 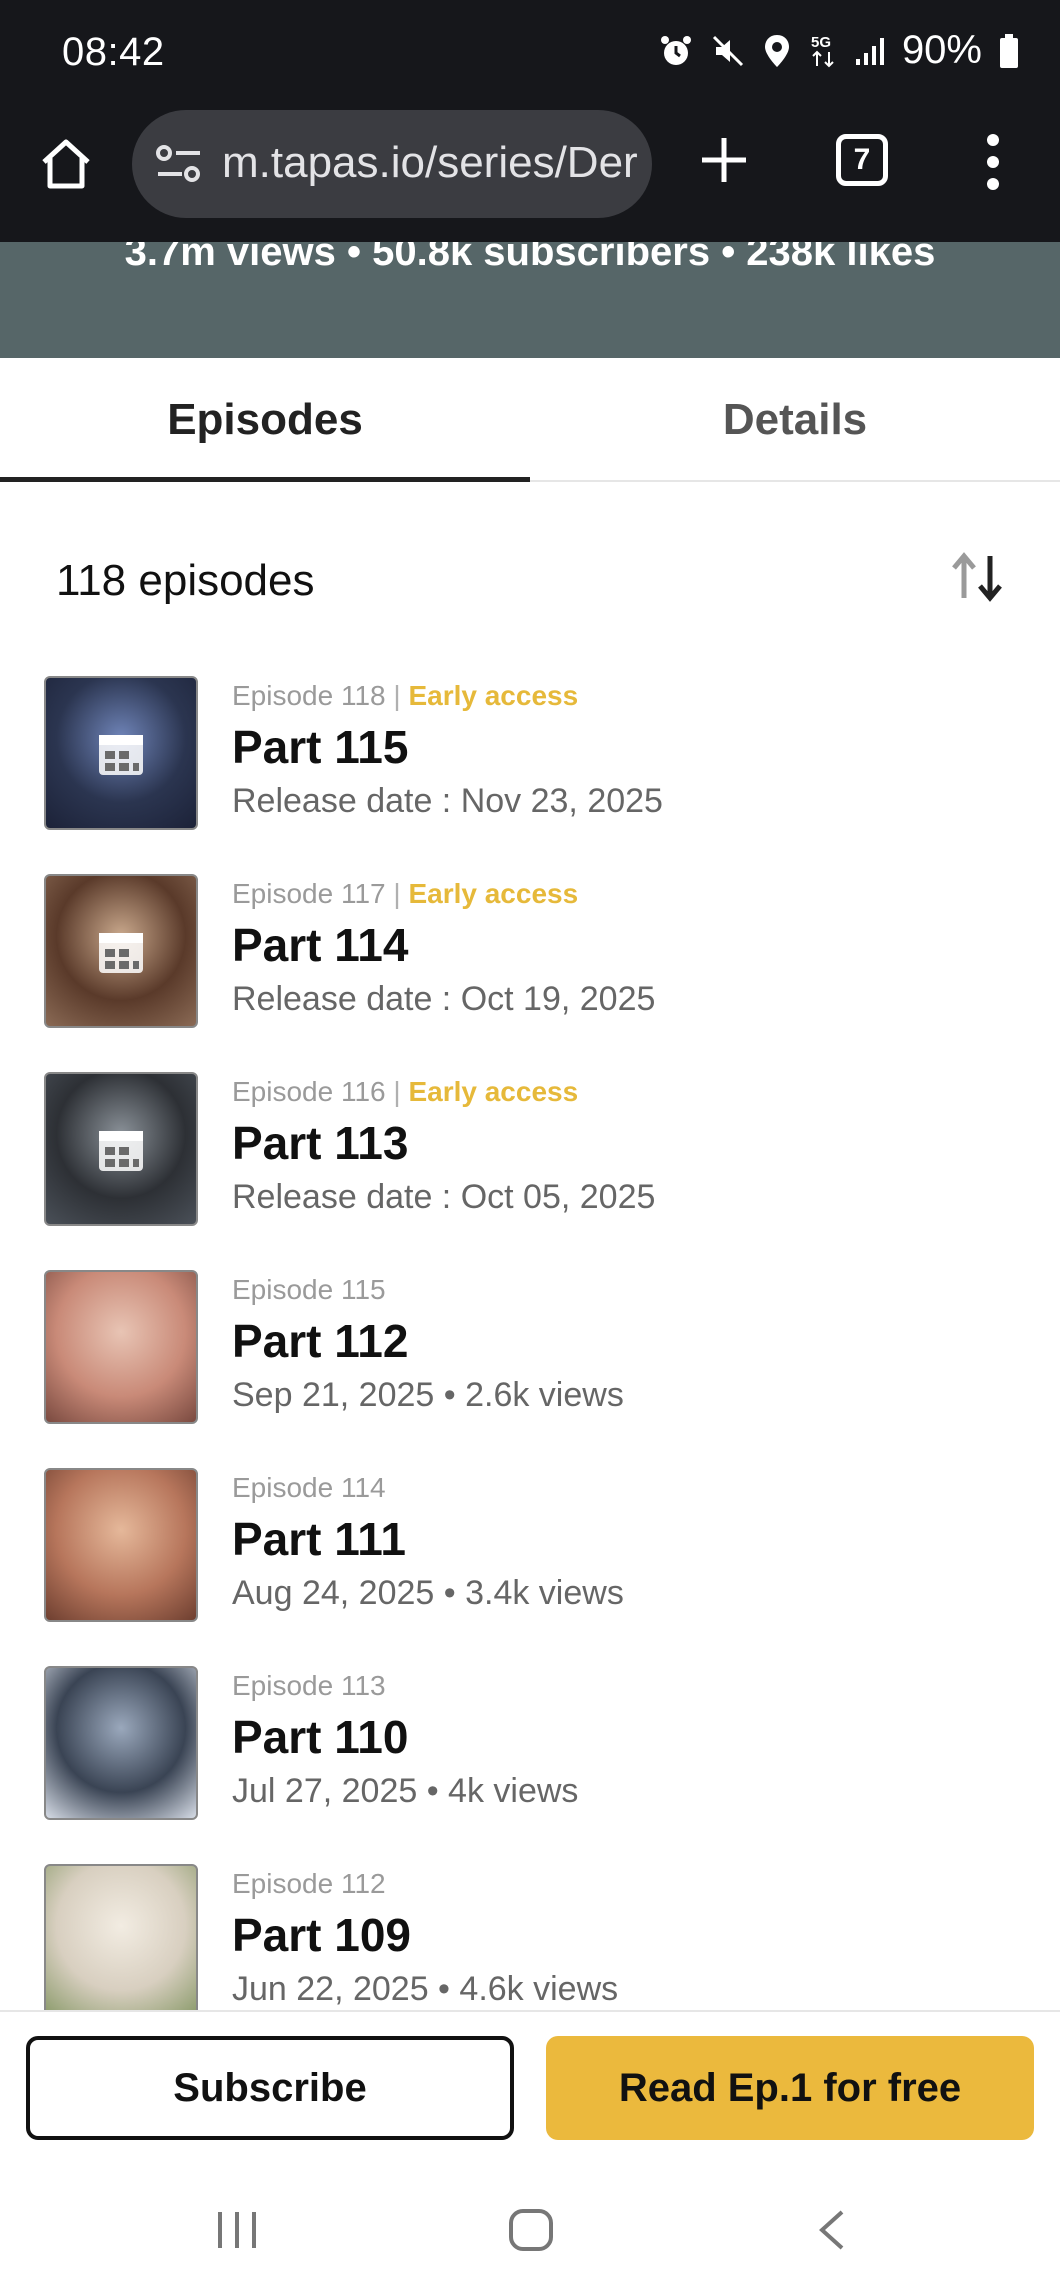 I want to click on status-bar: 08:42 5G 90%, so click(x=530, y=55).